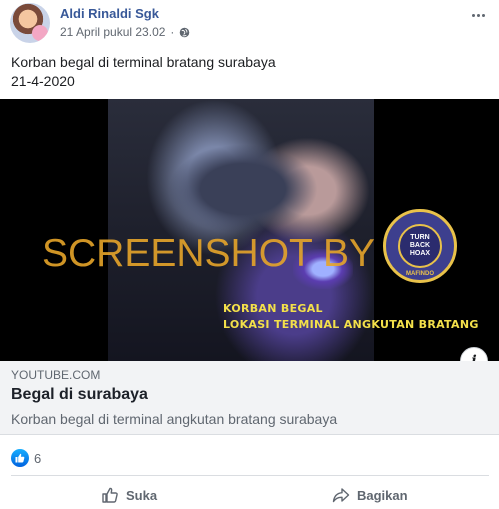  What do you see at coordinates (420, 274) in the screenshot?
I see `logo-label: MAFINDO` at bounding box center [420, 274].